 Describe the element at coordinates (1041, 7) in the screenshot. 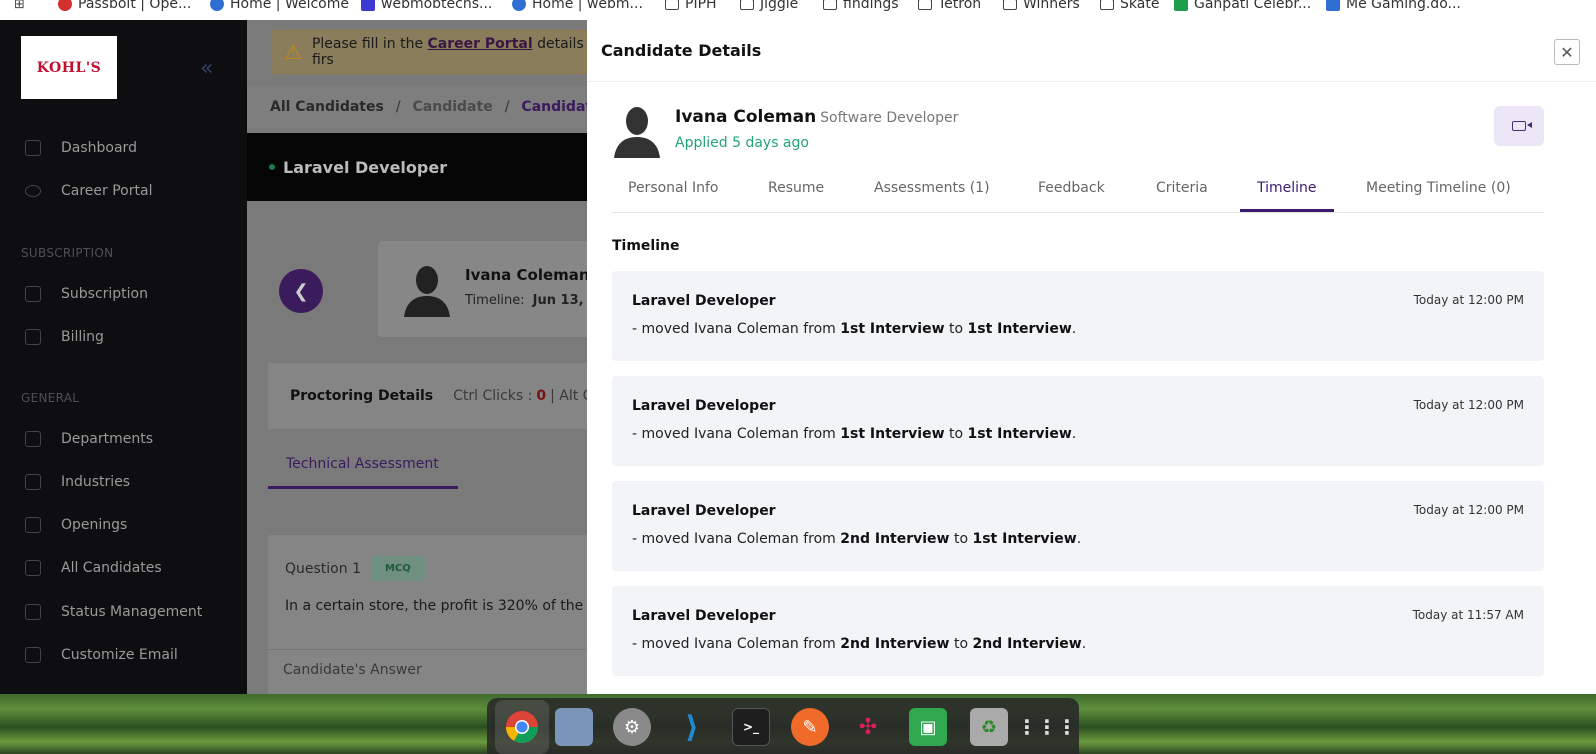

I see `bookmark-folder-winners: Winners` at that location.